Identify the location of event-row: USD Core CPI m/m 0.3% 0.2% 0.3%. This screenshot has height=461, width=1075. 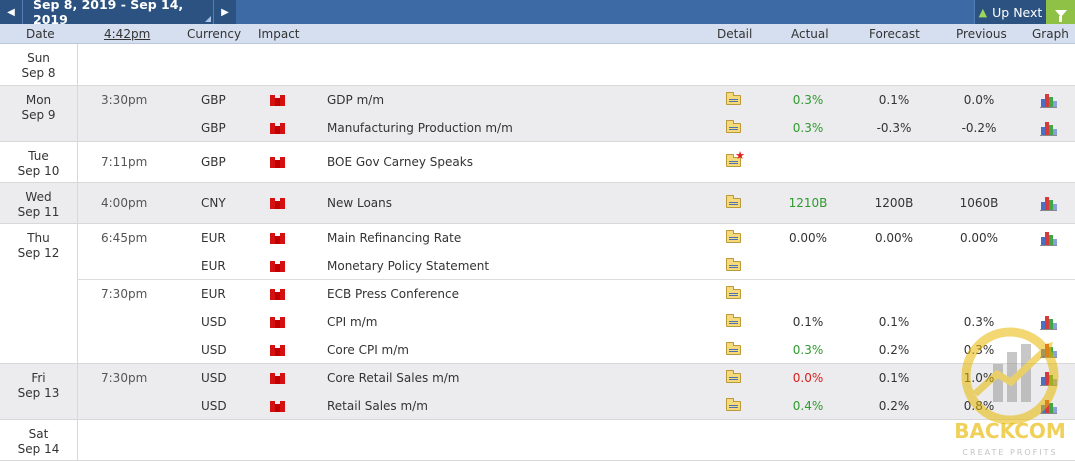
(576, 350).